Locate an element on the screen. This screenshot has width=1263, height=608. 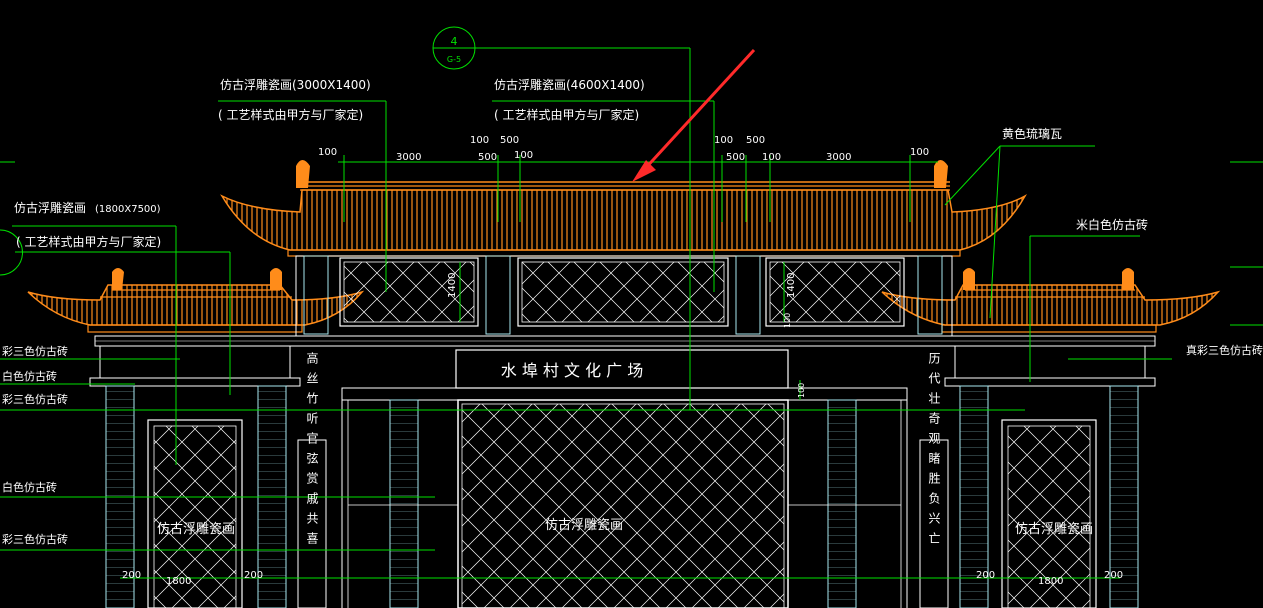
plaque-text: 水 埠 村 文 化 广 场 is located at coordinates (572, 370).